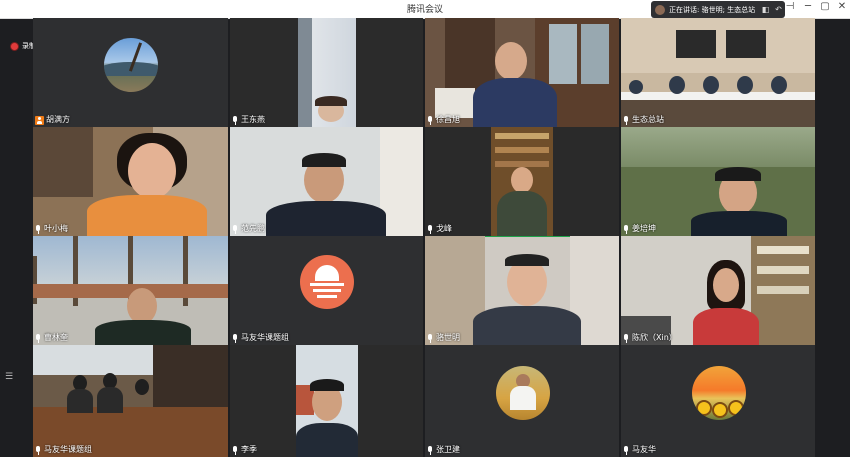 This screenshot has height=457, width=850. Describe the element at coordinates (825, 6) in the screenshot. I see `maximize-icon: ▢` at that location.